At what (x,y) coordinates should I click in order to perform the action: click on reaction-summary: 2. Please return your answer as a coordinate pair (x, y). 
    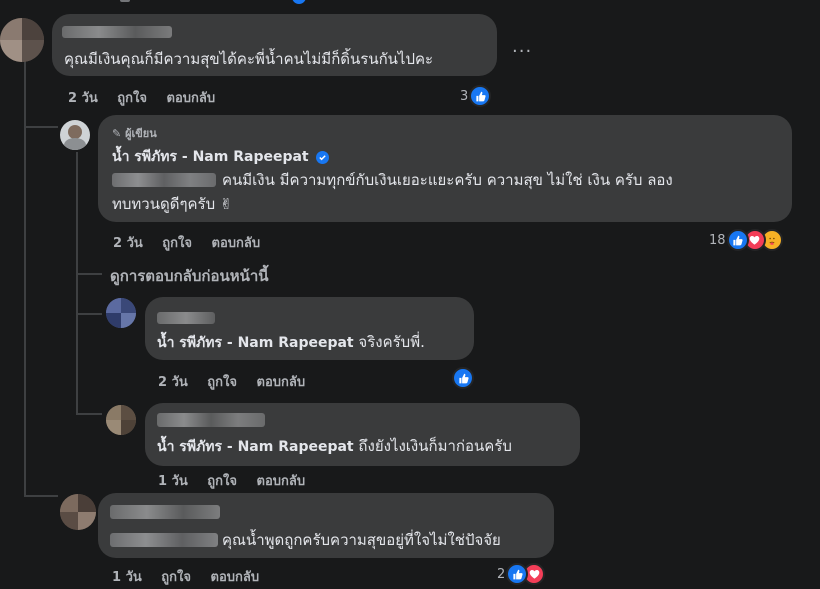
    Looking at the image, I should click on (521, 574).